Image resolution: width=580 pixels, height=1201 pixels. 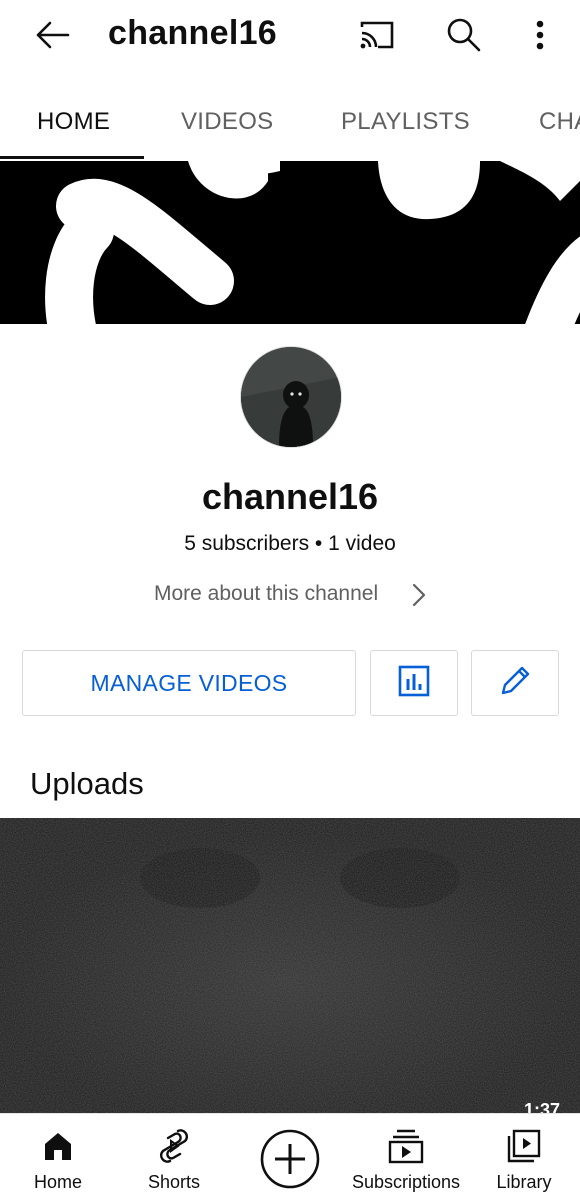 I want to click on nav-home: Home, so click(x=58, y=1157).